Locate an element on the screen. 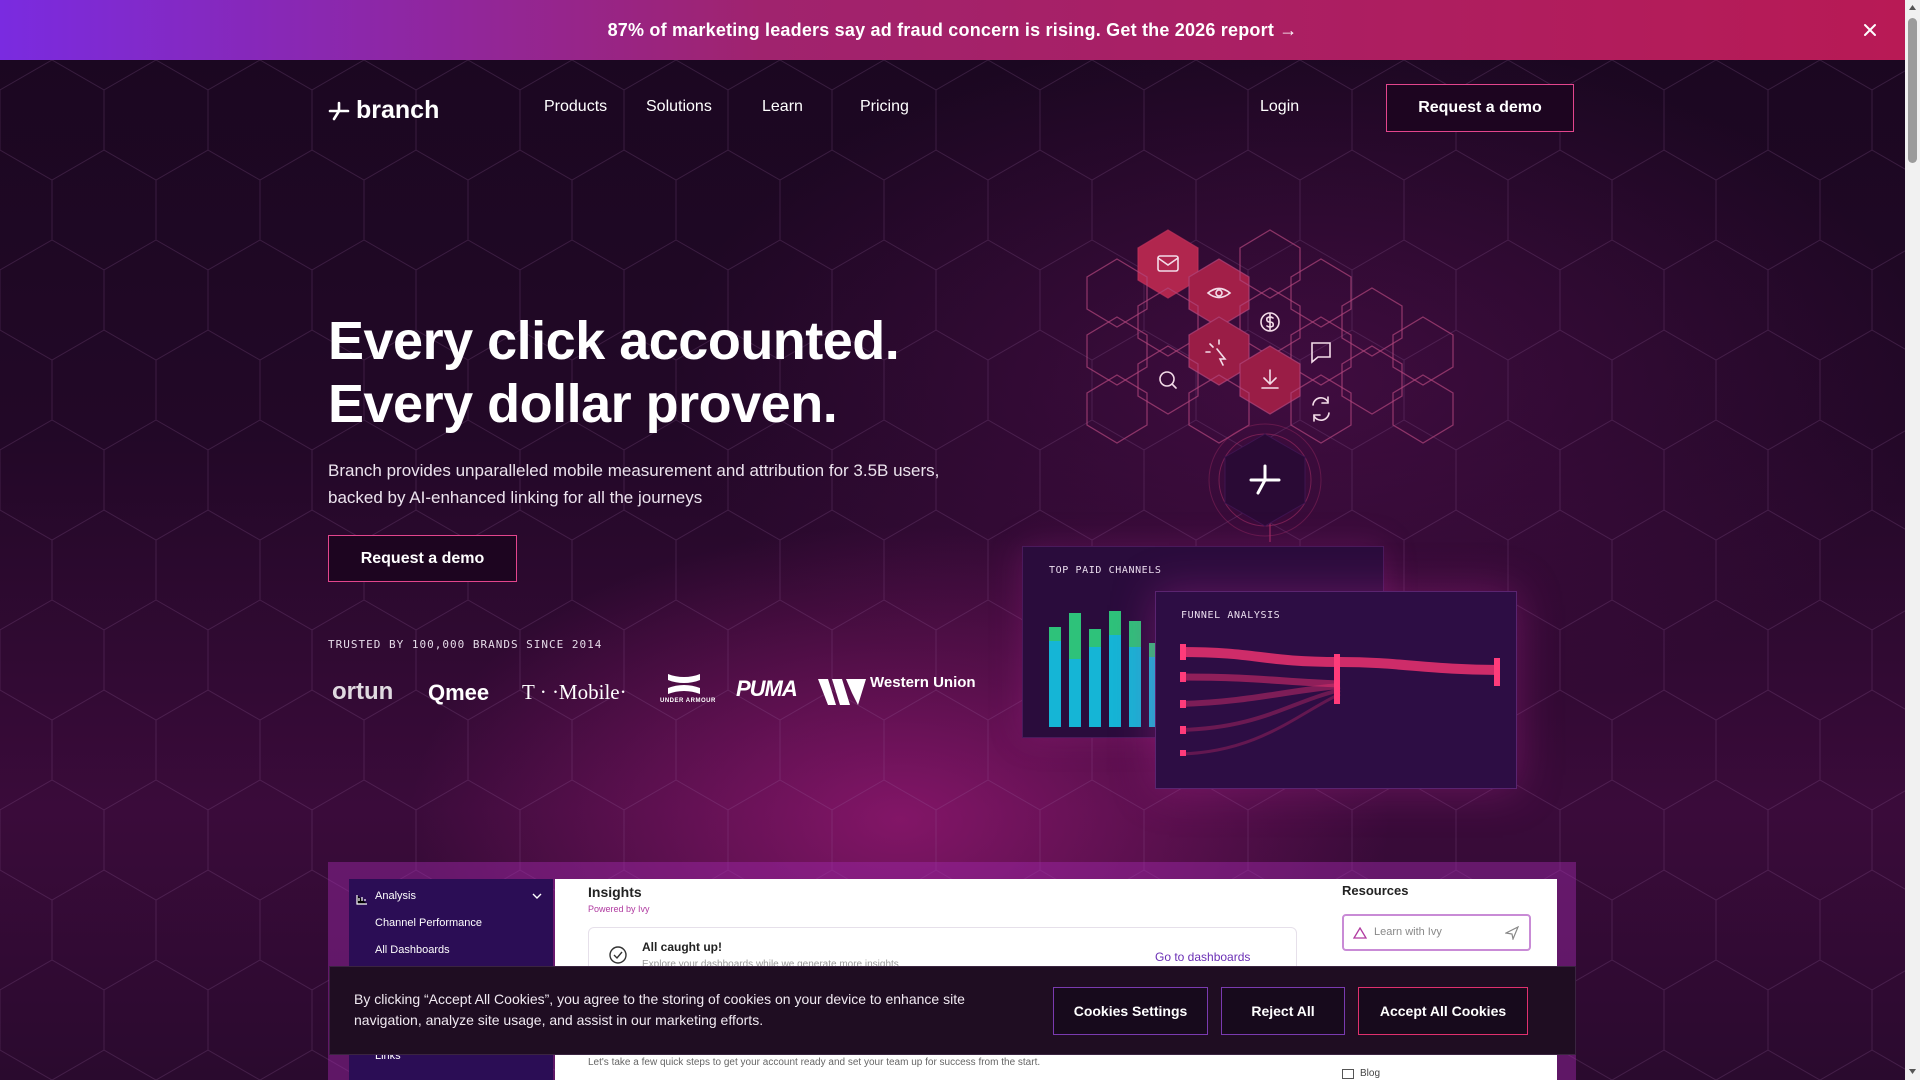 The width and height of the screenshot is (1920, 1080). branch-logo: branch is located at coordinates (383, 110).